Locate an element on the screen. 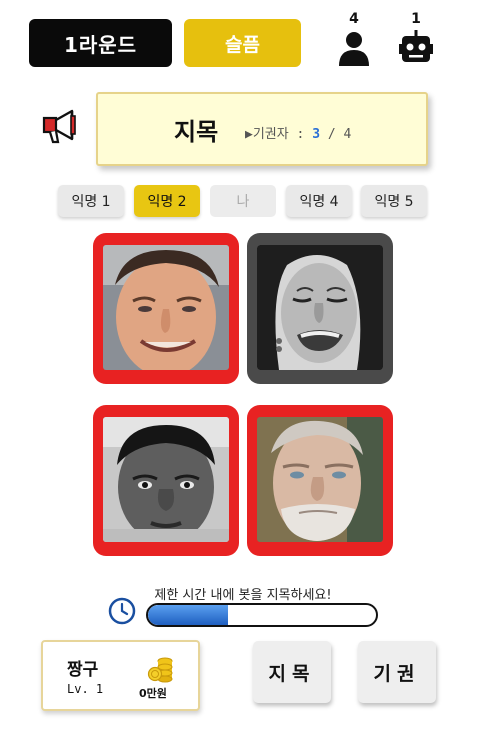 The image size is (486, 738). boy-portrait-photo is located at coordinates (166, 479).